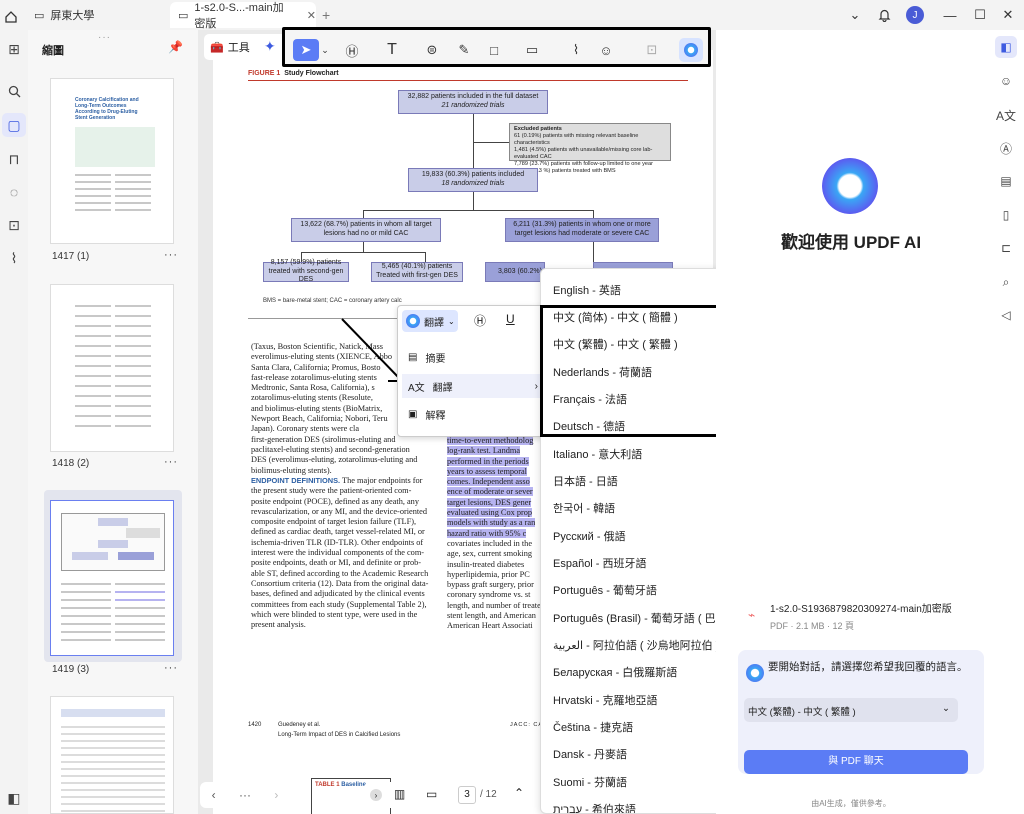 The image size is (1024, 814). I want to click on highlight-icon: Ⓗ, so click(480, 320).